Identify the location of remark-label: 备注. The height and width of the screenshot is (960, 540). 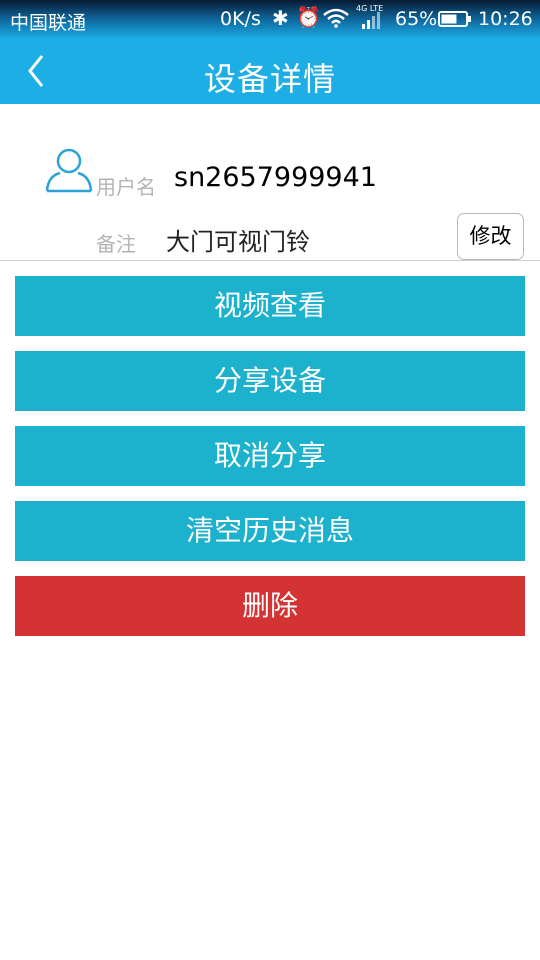
(116, 244).